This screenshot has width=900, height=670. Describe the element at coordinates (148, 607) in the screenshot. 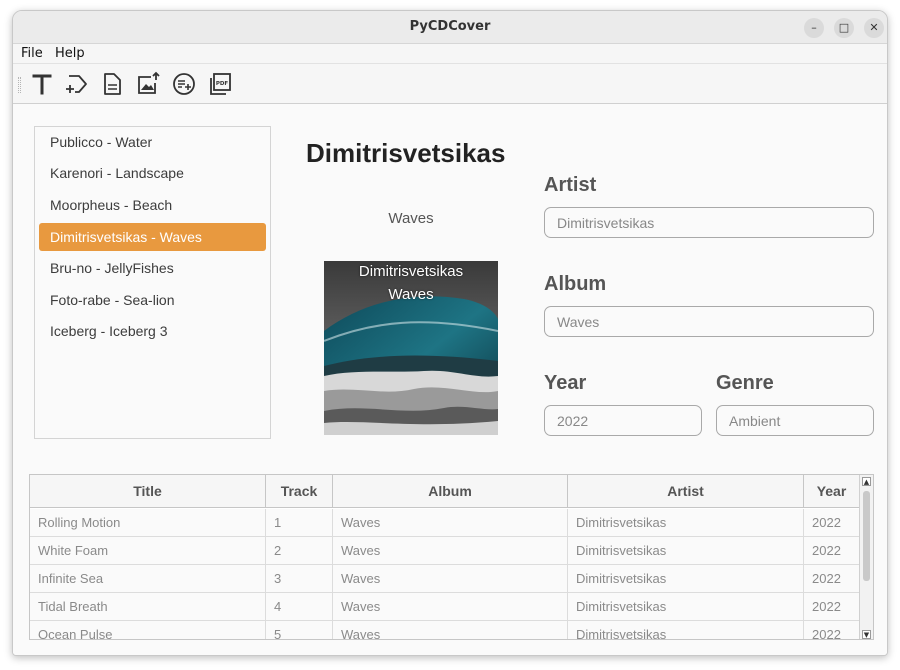

I see `cell-title: Tidal Breath` at that location.